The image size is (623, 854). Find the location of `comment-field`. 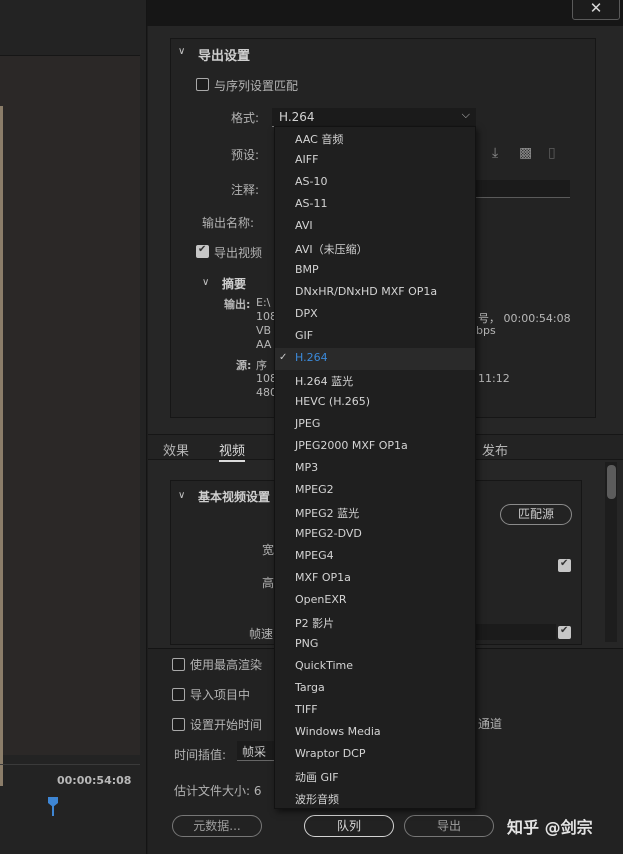

comment-field is located at coordinates (523, 189).